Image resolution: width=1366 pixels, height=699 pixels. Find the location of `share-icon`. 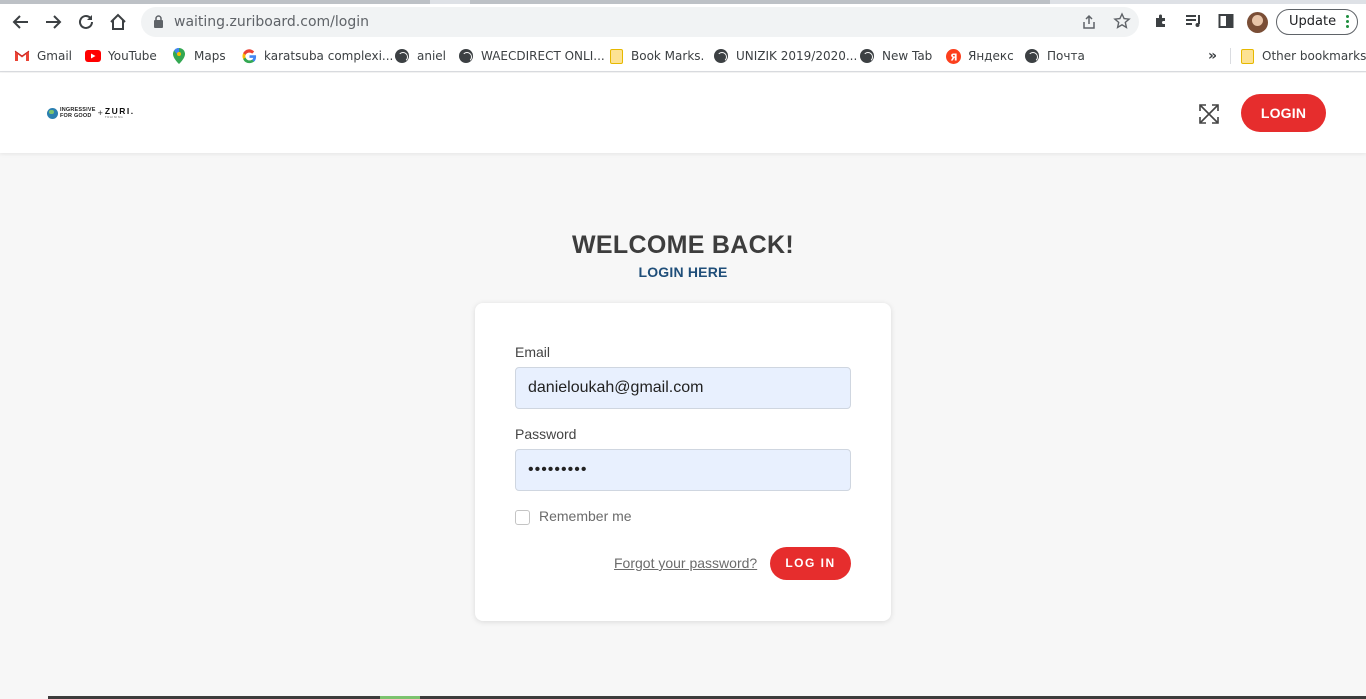

share-icon is located at coordinates (1089, 24).